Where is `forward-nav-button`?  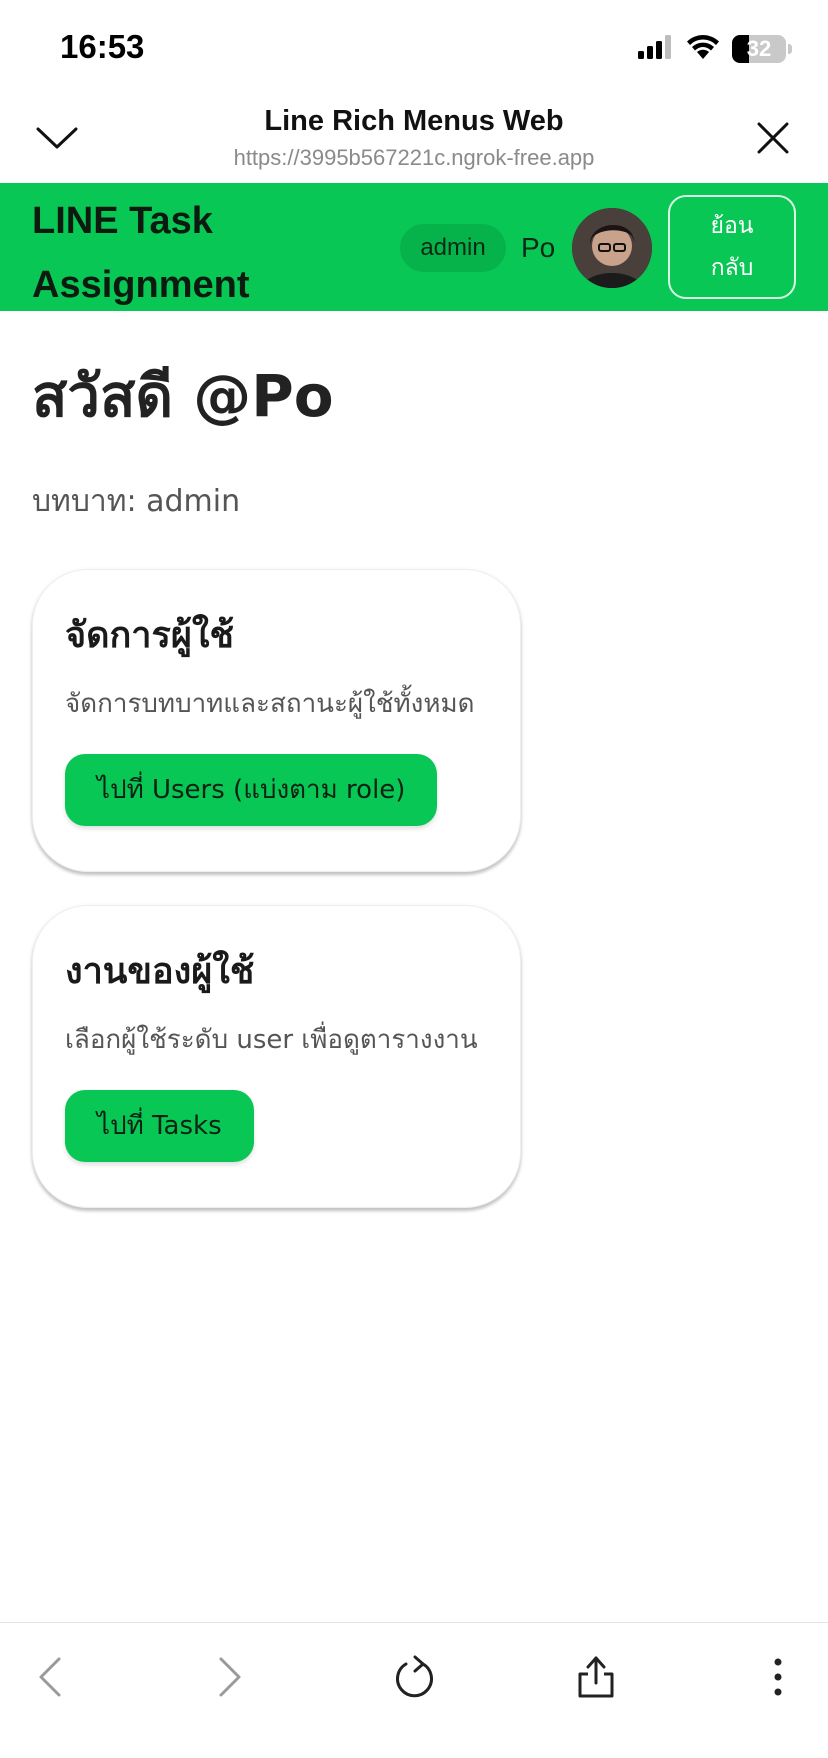 forward-nav-button is located at coordinates (230, 1679).